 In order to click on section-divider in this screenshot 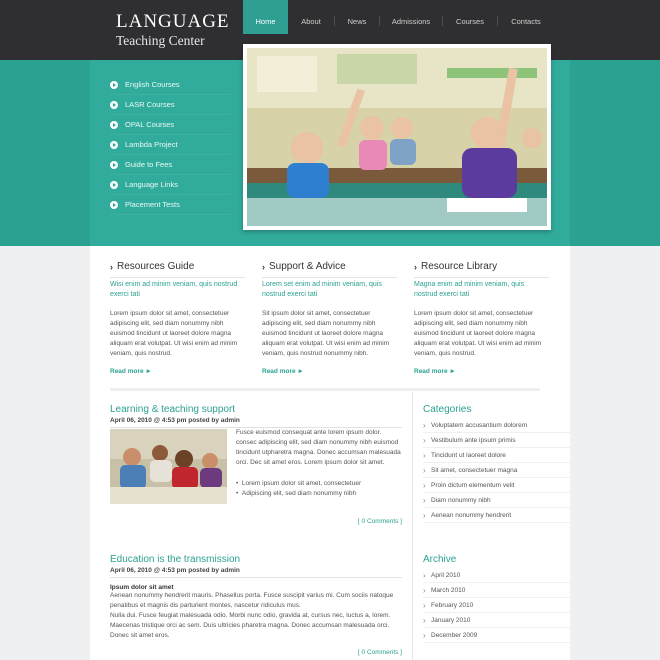, I will do `click(325, 389)`.